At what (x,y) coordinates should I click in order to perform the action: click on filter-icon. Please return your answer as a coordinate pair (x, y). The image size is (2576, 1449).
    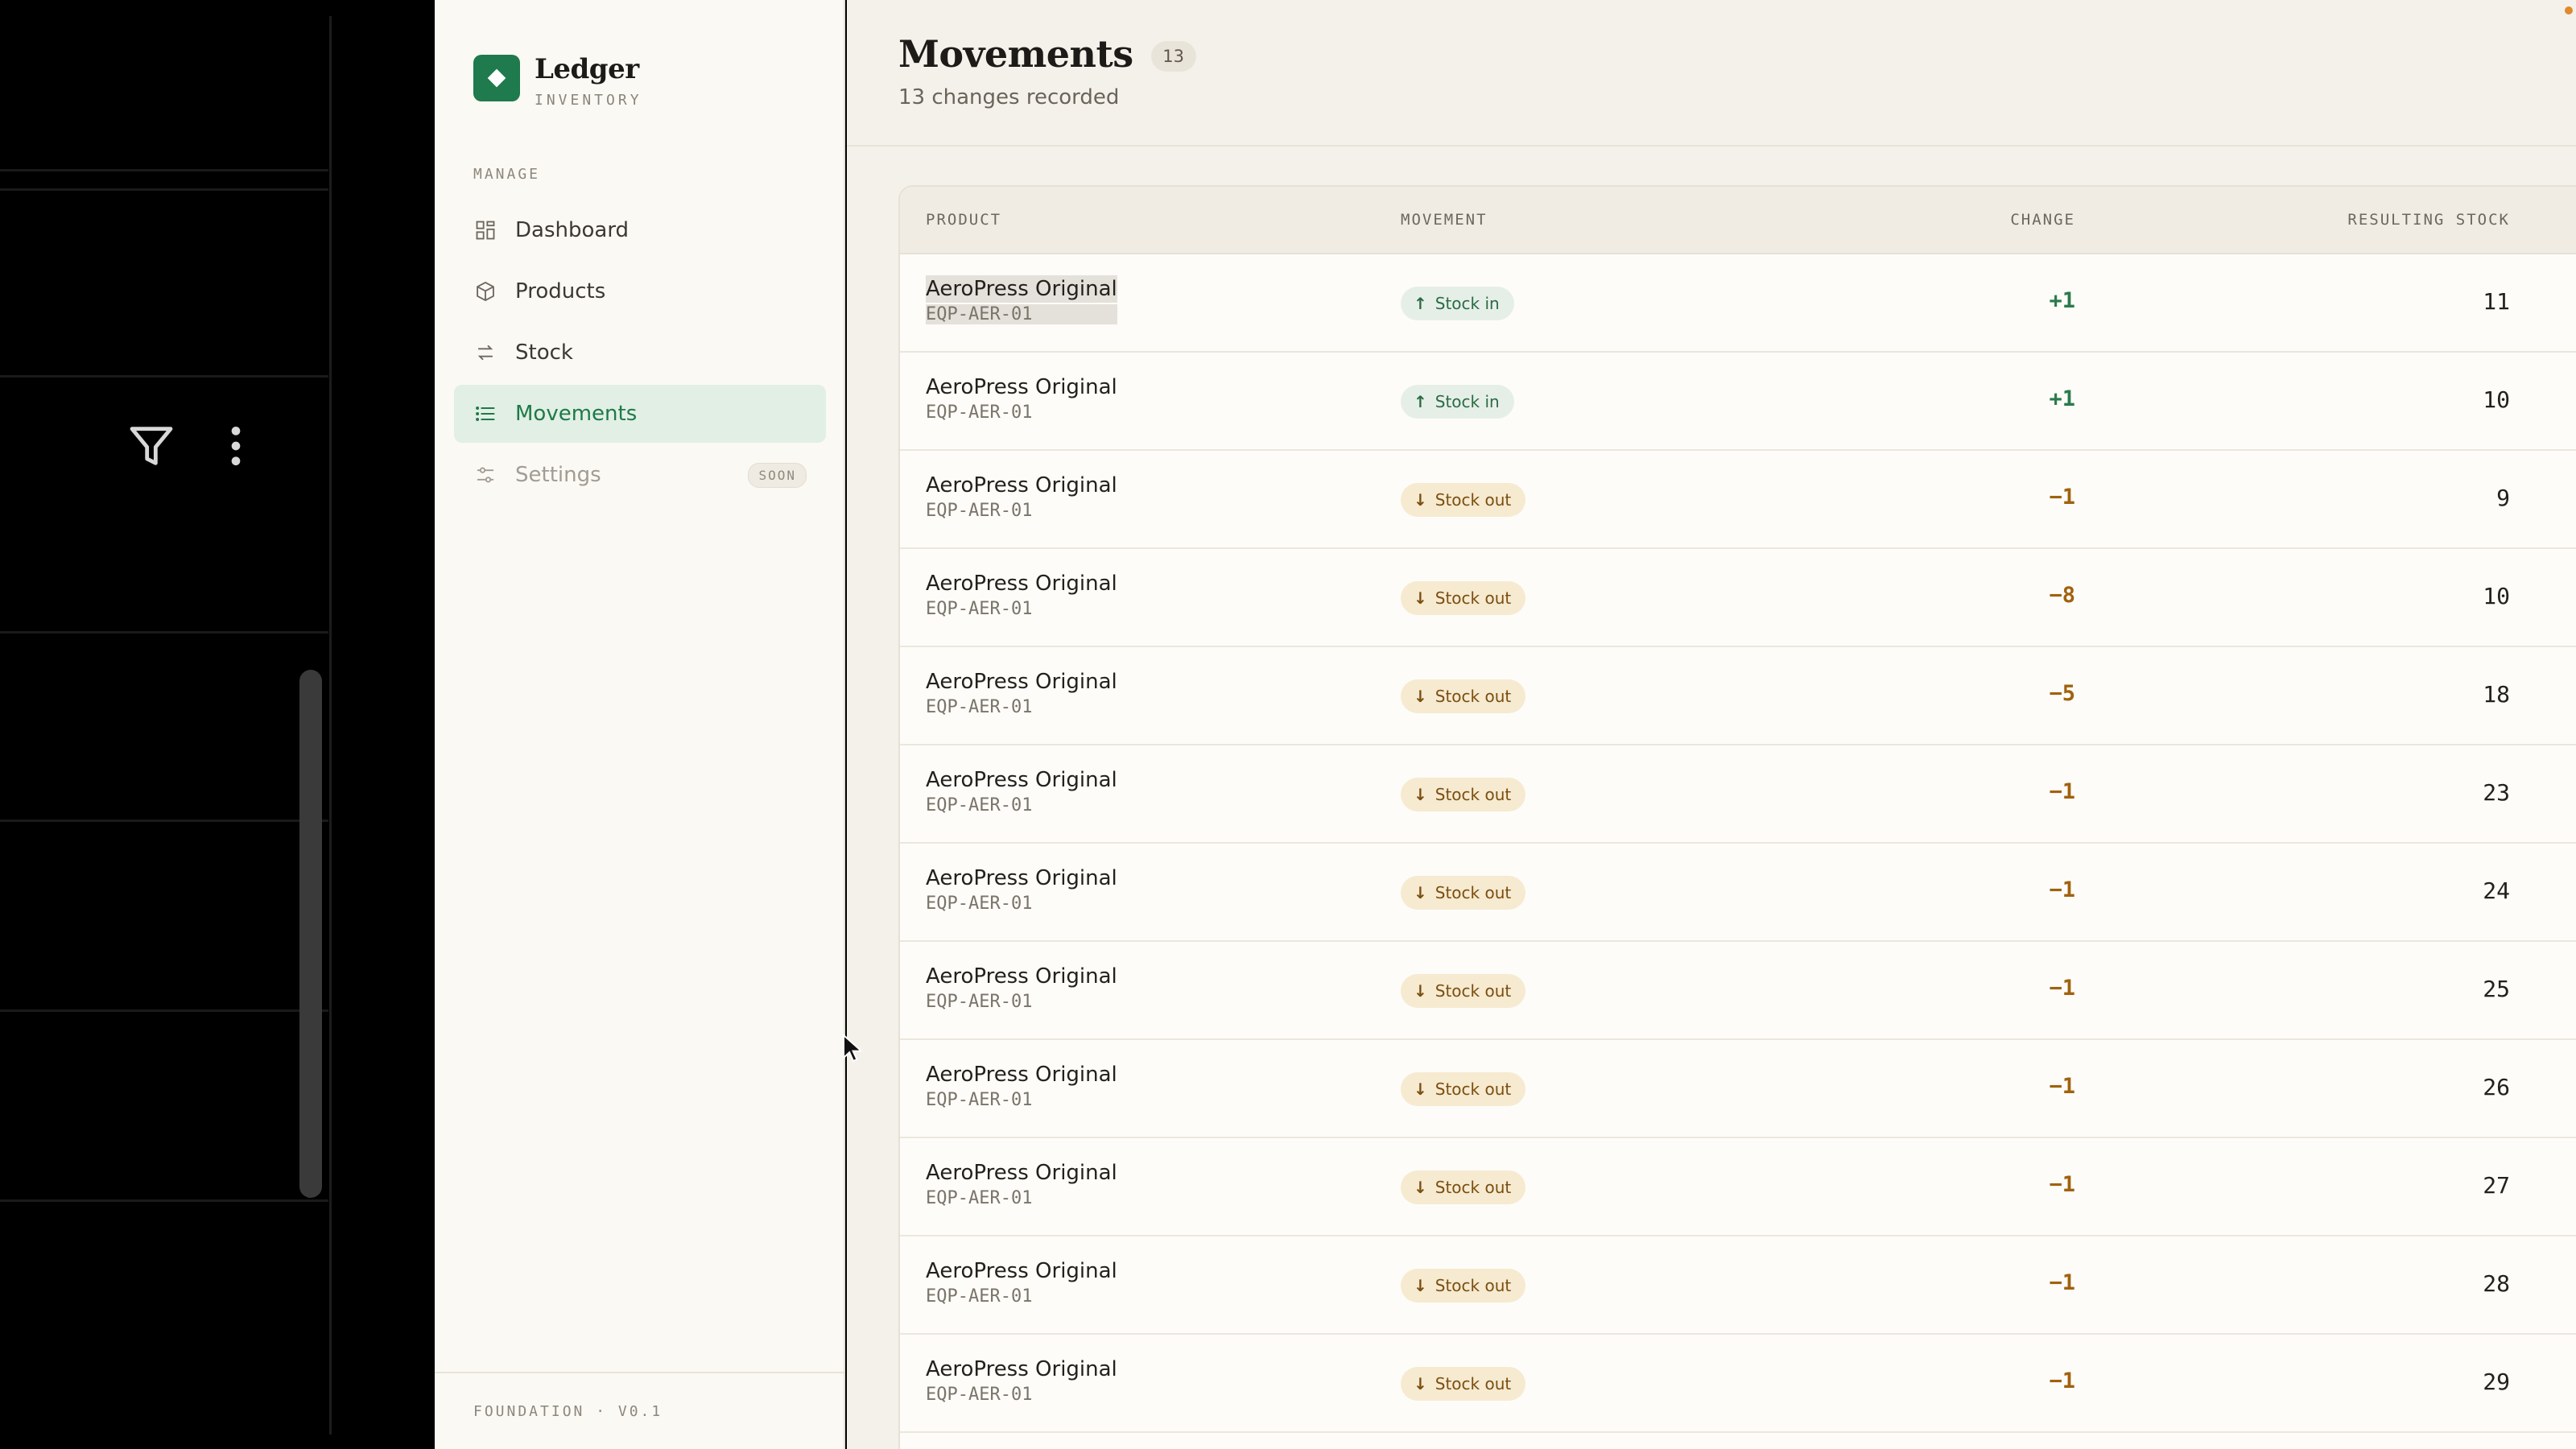
    Looking at the image, I should click on (151, 446).